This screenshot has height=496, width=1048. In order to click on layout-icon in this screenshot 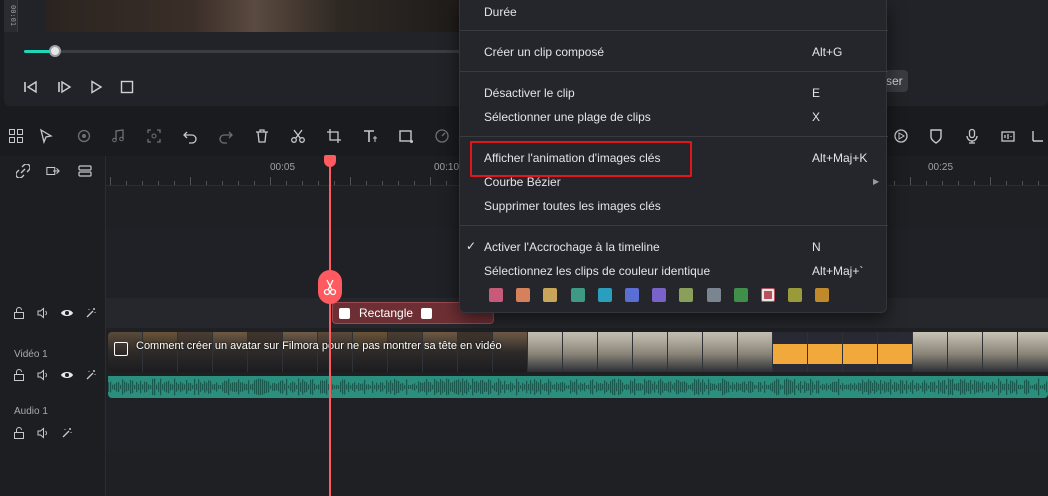, I will do `click(16, 136)`.